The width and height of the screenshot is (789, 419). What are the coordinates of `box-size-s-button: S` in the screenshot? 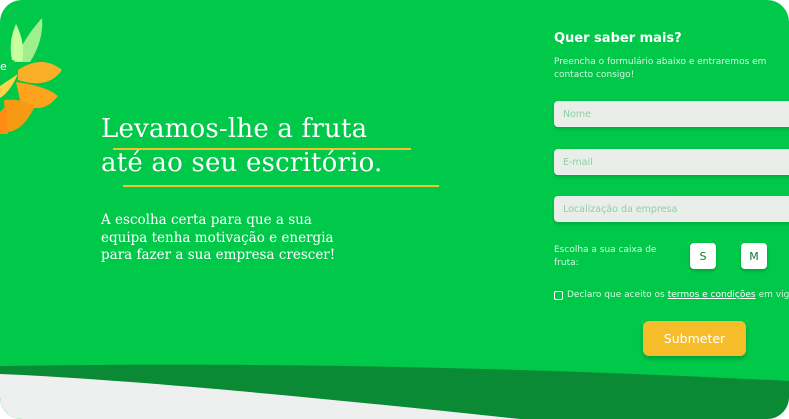 It's located at (703, 256).